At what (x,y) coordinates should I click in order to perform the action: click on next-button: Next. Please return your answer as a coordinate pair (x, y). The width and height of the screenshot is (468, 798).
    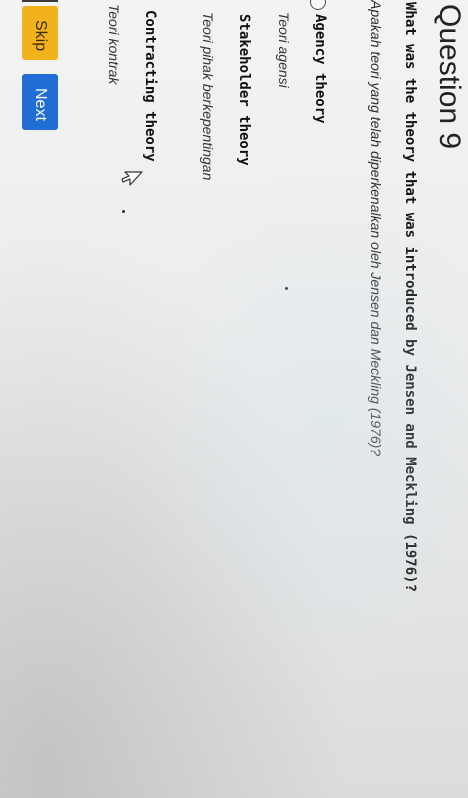
    Looking at the image, I should click on (40, 102).